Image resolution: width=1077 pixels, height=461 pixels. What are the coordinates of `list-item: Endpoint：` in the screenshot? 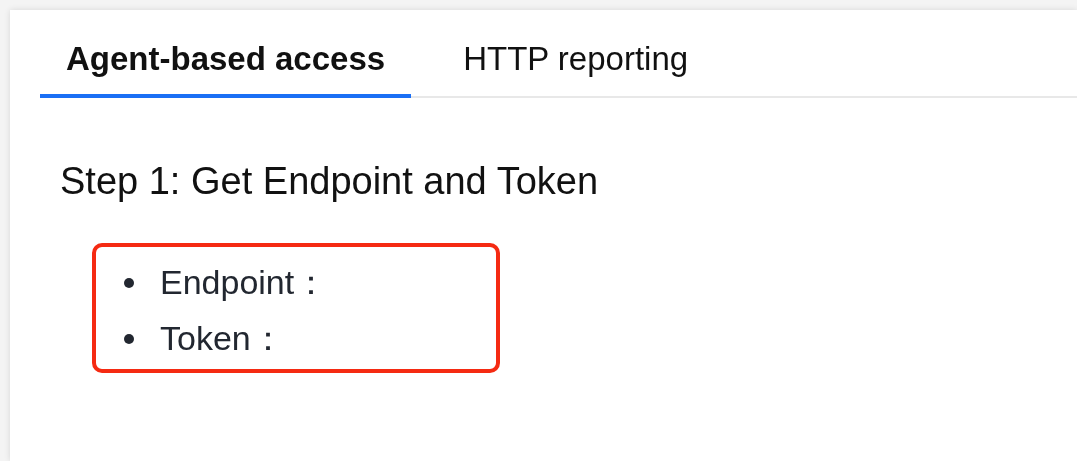 It's located at (244, 282).